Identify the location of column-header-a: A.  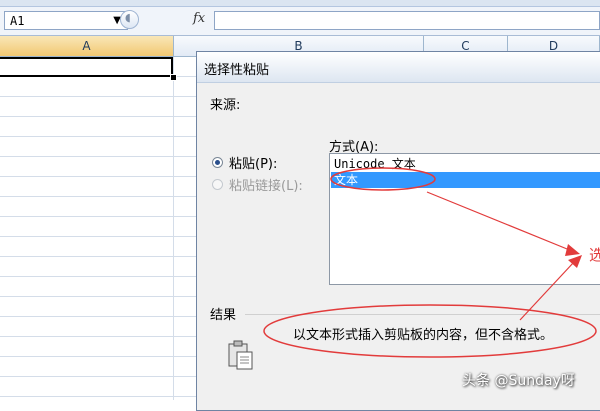
(87, 46).